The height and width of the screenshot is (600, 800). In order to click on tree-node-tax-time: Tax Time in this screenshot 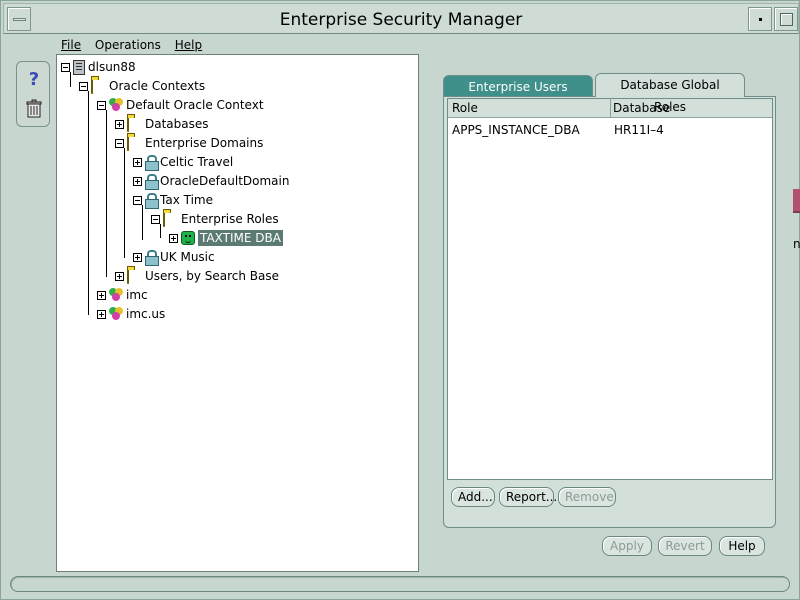, I will do `click(173, 200)`.